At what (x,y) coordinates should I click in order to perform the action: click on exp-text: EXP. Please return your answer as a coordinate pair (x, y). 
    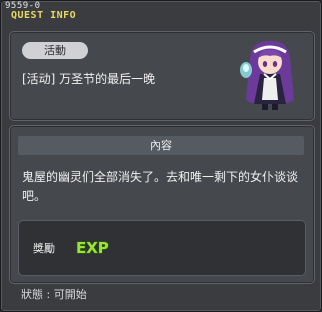
    Looking at the image, I should click on (92, 248).